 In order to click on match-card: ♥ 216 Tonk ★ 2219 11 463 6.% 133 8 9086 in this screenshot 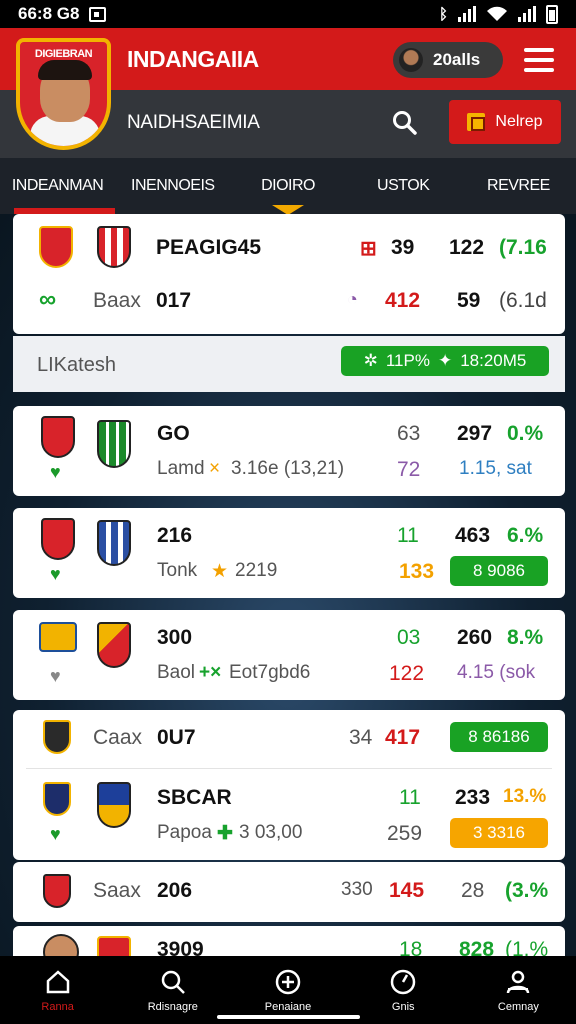, I will do `click(289, 553)`.